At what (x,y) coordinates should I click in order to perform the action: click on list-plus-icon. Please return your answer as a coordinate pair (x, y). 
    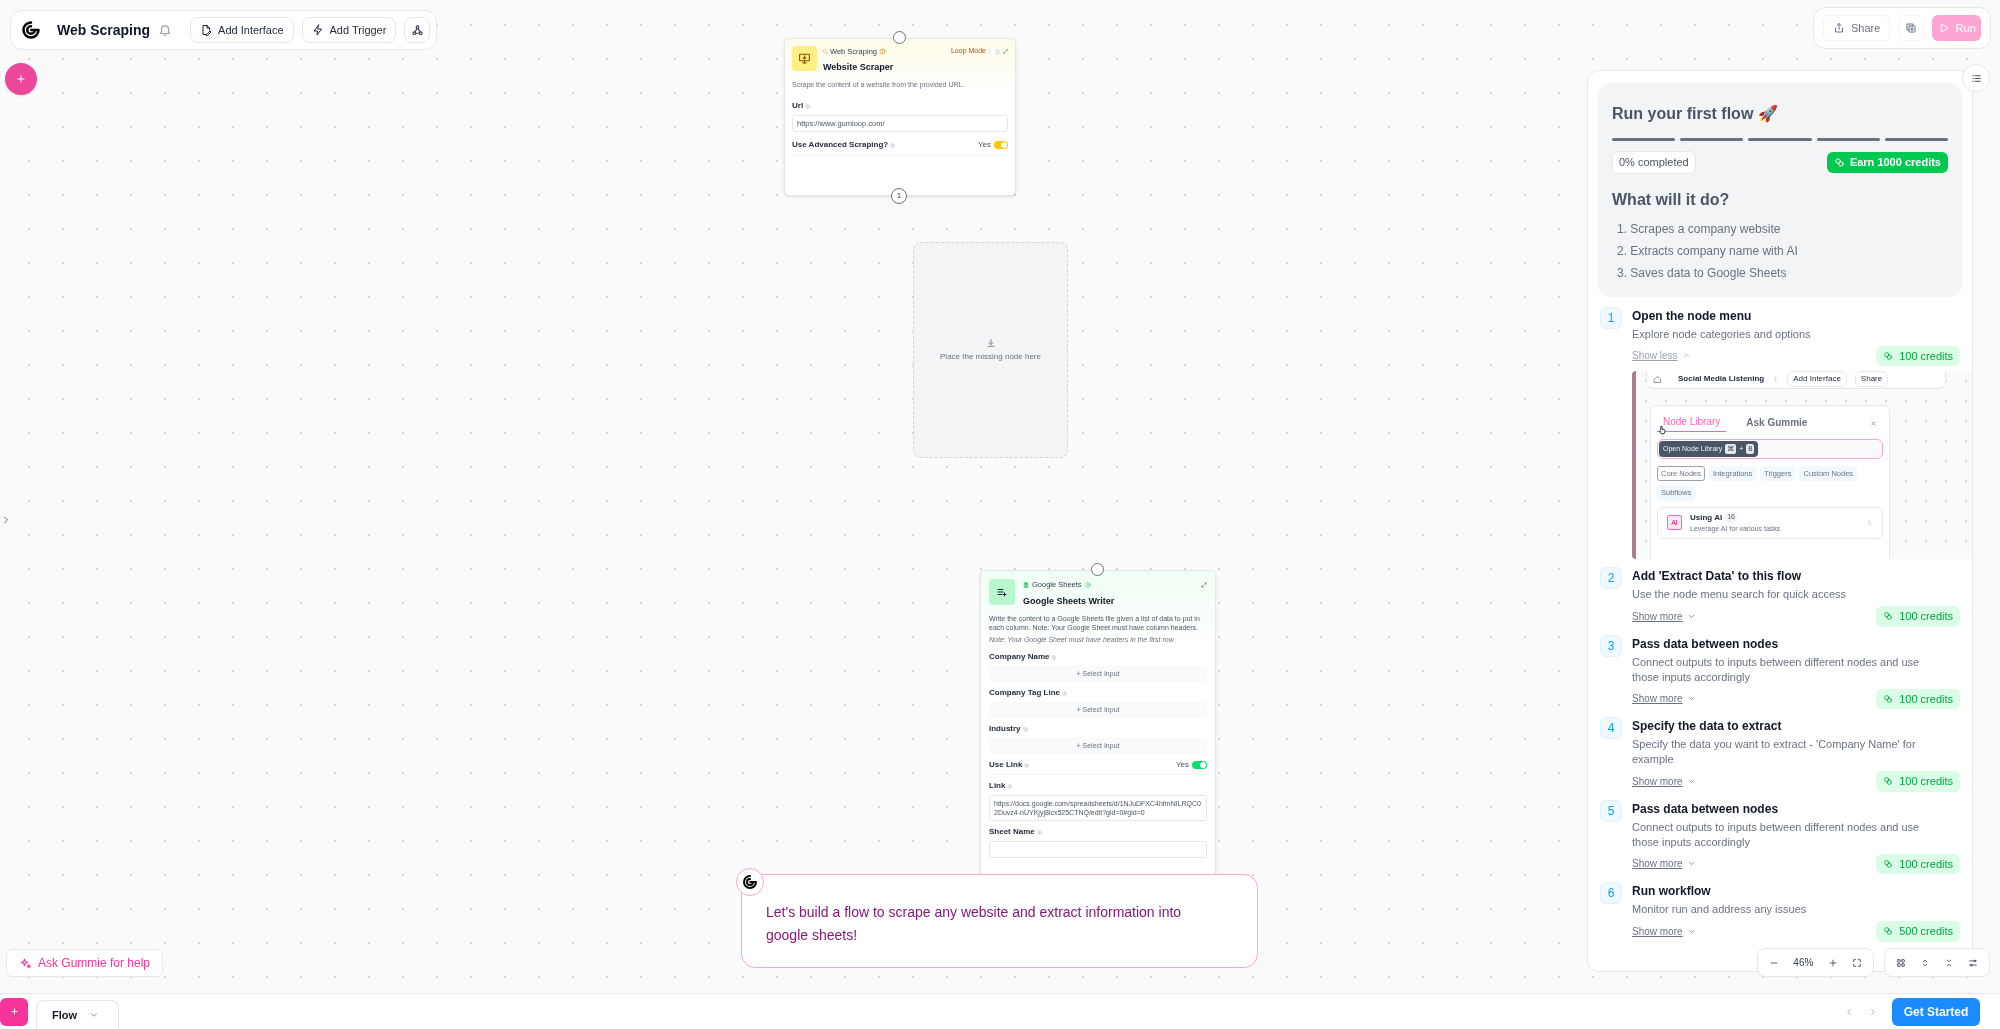
    Looking at the image, I should click on (1002, 592).